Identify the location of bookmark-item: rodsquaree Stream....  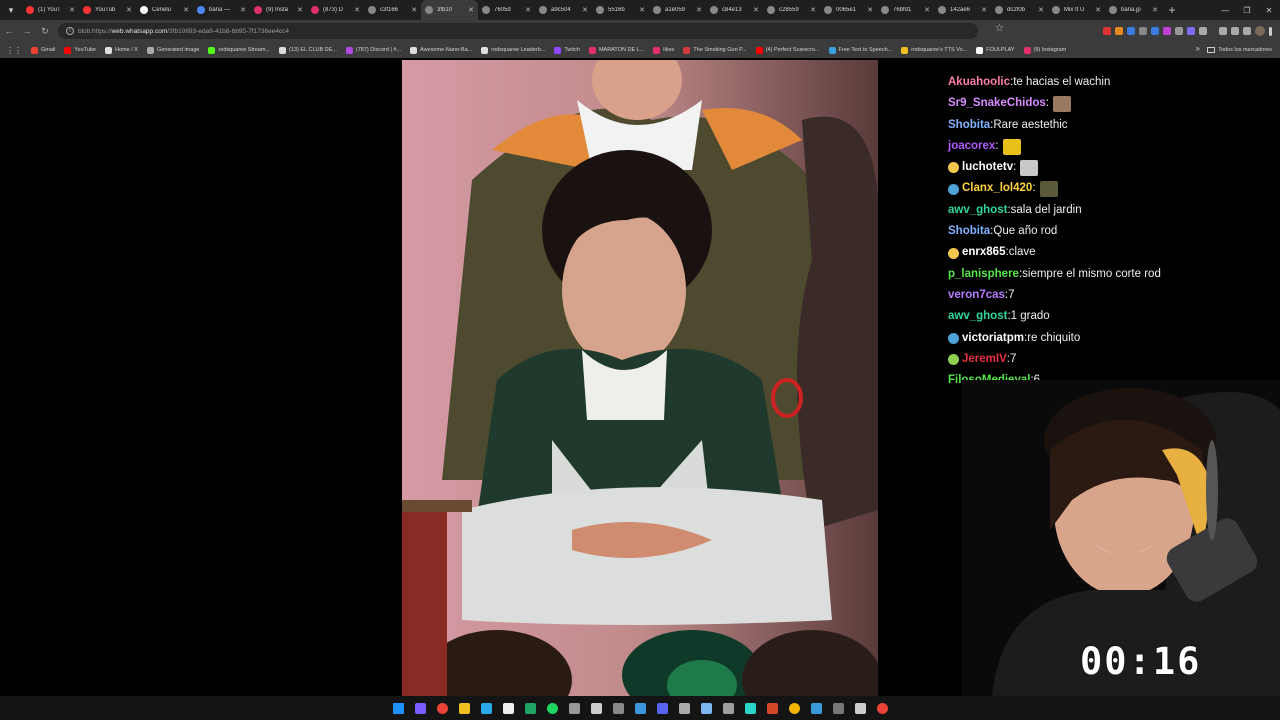
(239, 50).